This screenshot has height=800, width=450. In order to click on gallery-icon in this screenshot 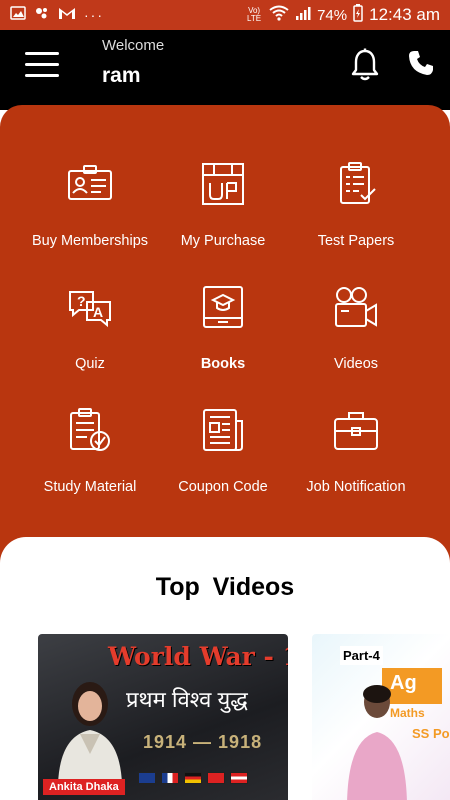, I will do `click(18, 15)`.